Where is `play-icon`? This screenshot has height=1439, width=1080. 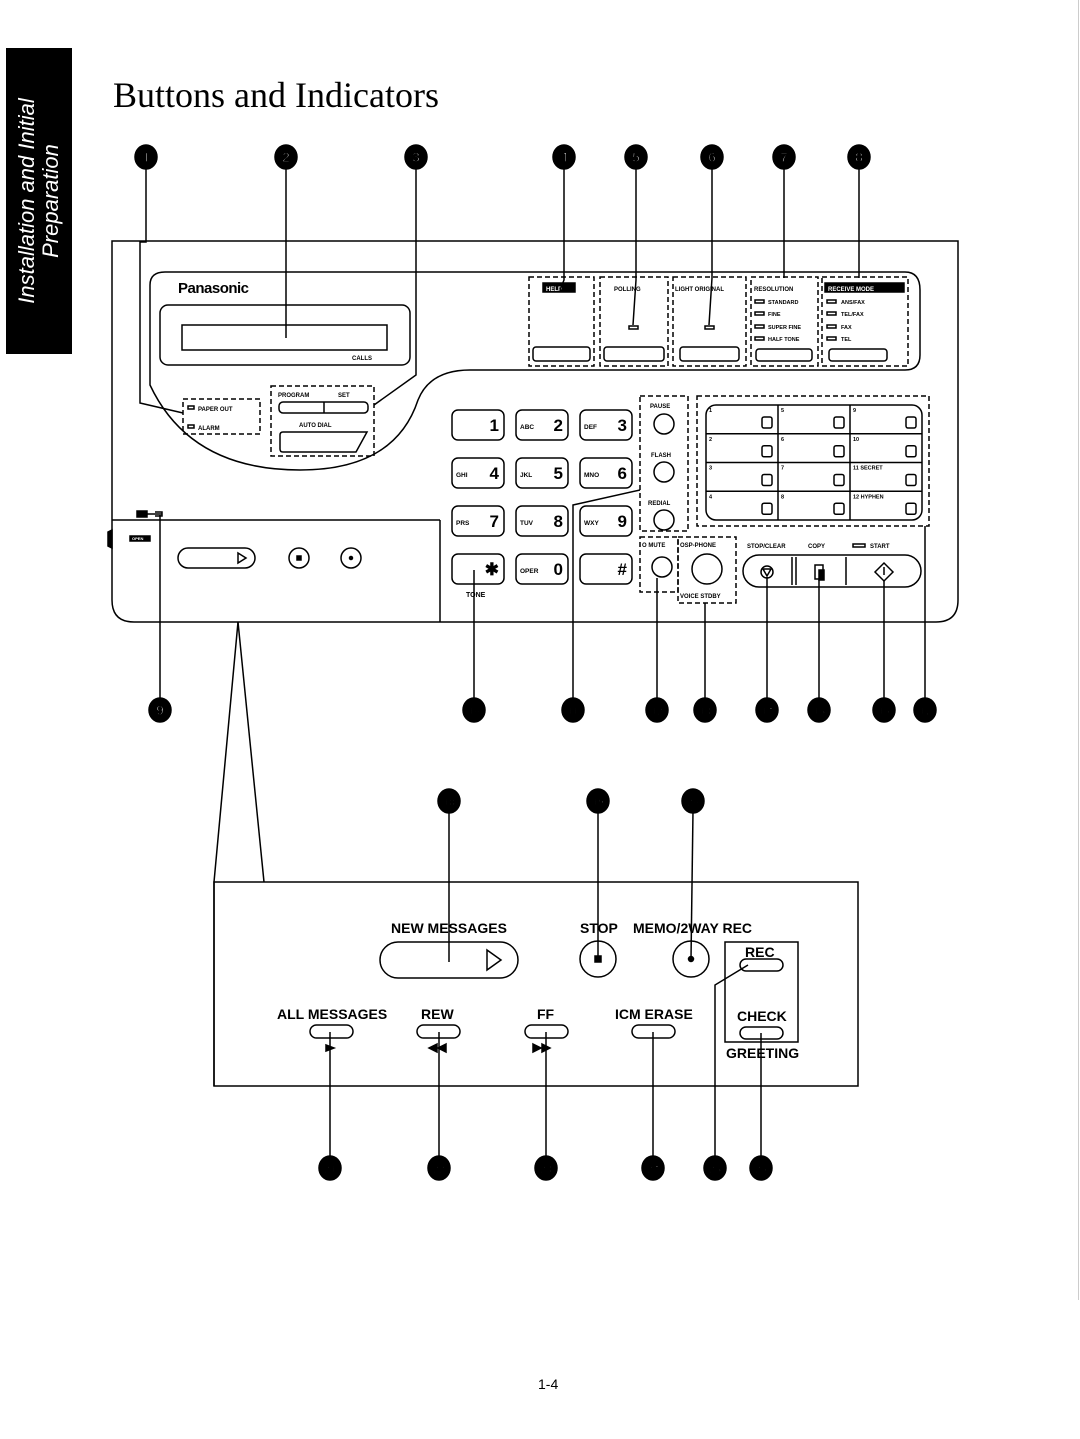 play-icon is located at coordinates (494, 960).